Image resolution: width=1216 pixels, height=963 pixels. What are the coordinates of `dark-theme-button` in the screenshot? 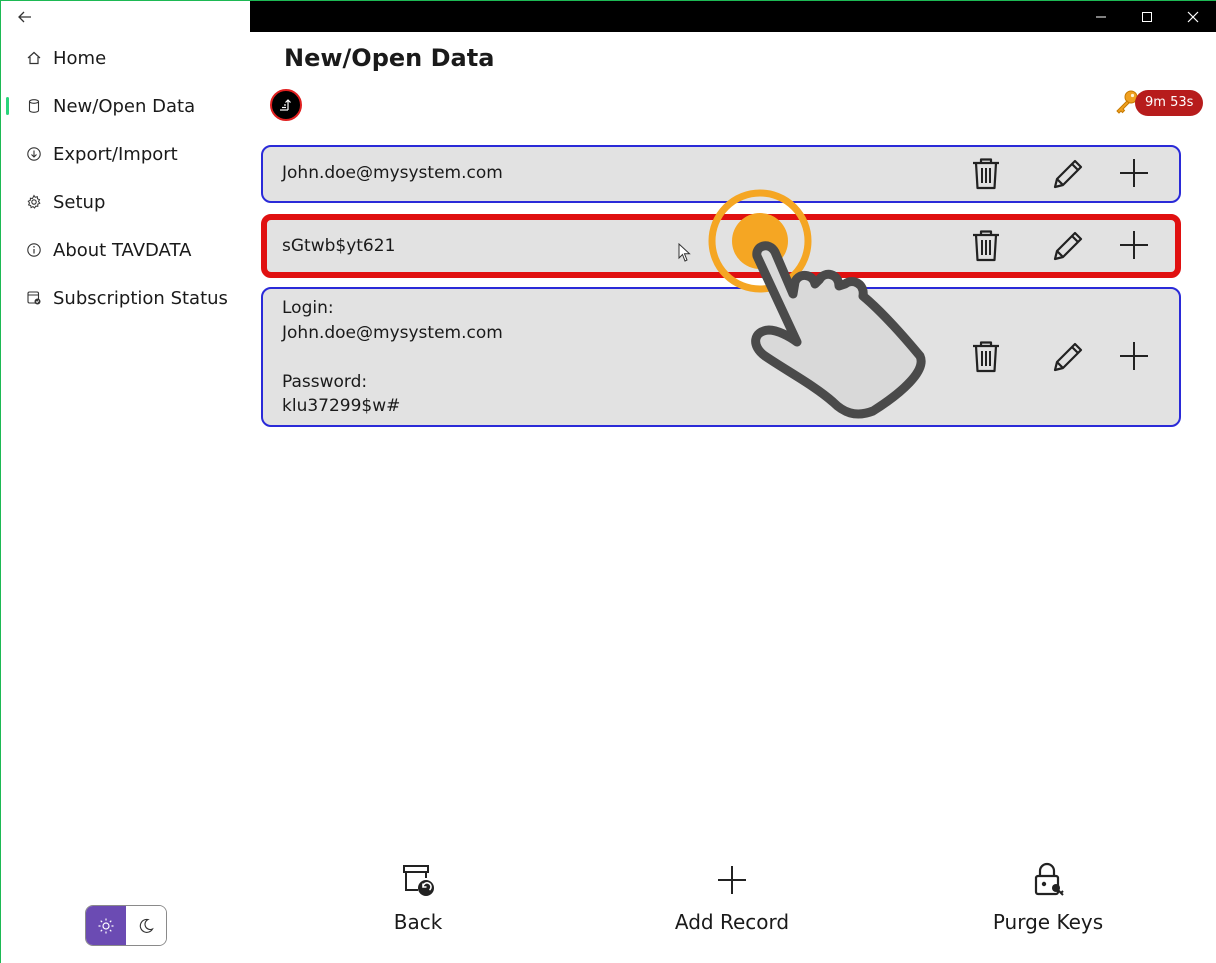 It's located at (146, 925).